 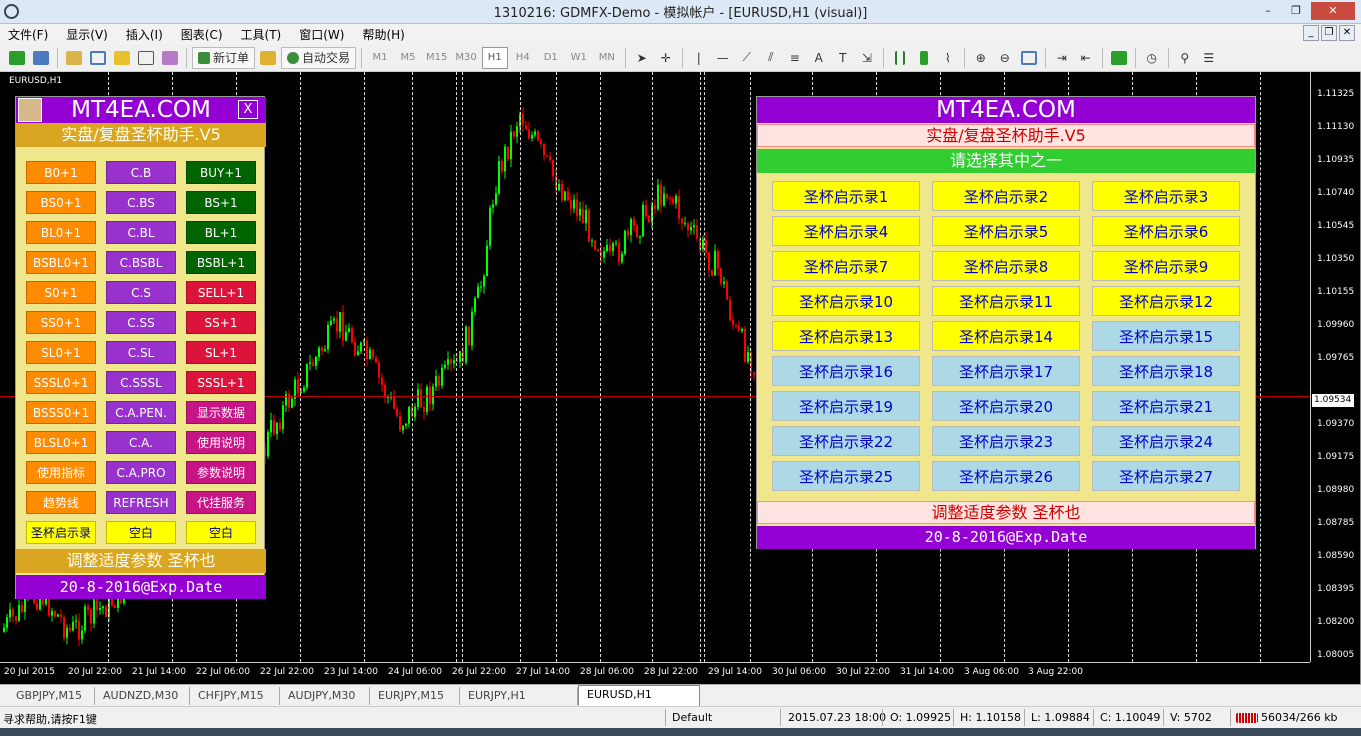 I want to click on left-panel-button: B0+1, so click(x=61, y=172).